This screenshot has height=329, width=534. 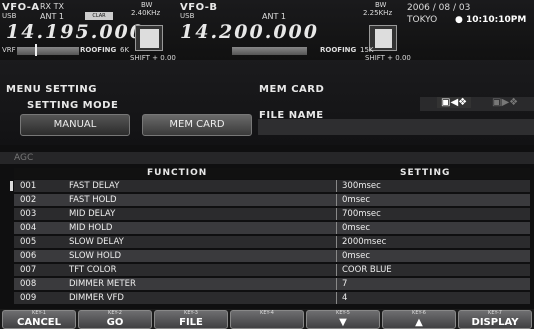 What do you see at coordinates (36, 50) in the screenshot?
I see `vrf-marker` at bounding box center [36, 50].